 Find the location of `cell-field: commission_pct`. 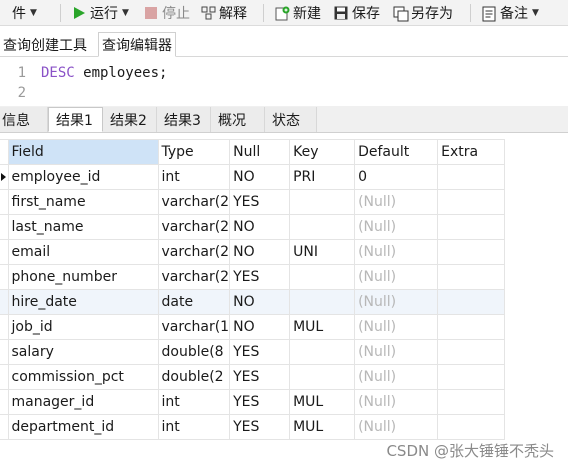

cell-field: commission_pct is located at coordinates (83, 377).